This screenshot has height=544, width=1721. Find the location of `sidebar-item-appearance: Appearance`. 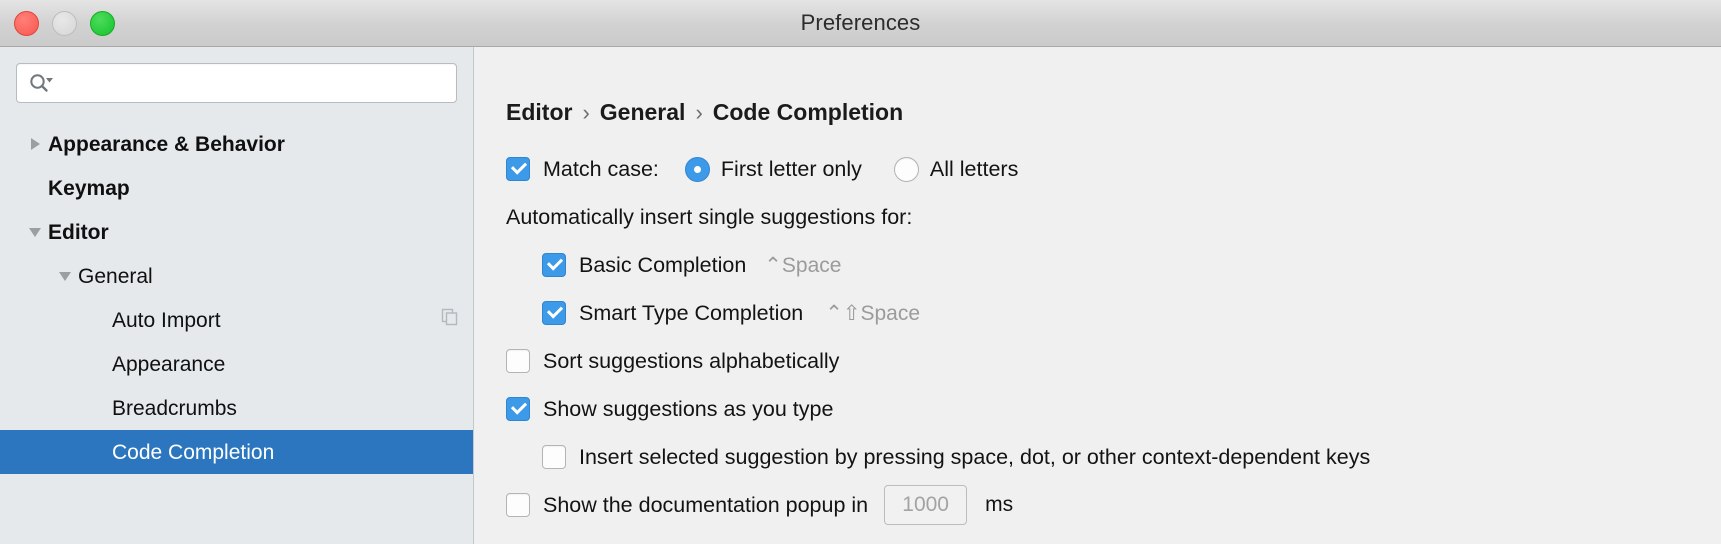

sidebar-item-appearance: Appearance is located at coordinates (236, 364).